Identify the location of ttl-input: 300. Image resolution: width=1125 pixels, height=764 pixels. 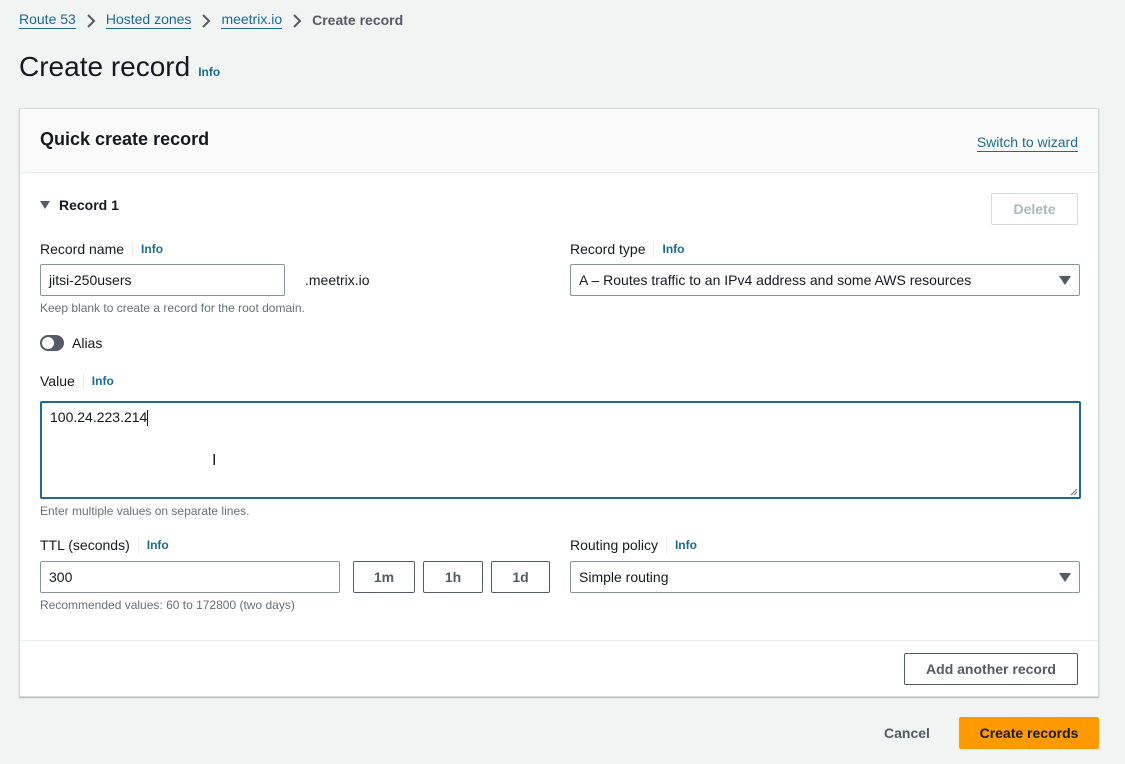
(190, 577).